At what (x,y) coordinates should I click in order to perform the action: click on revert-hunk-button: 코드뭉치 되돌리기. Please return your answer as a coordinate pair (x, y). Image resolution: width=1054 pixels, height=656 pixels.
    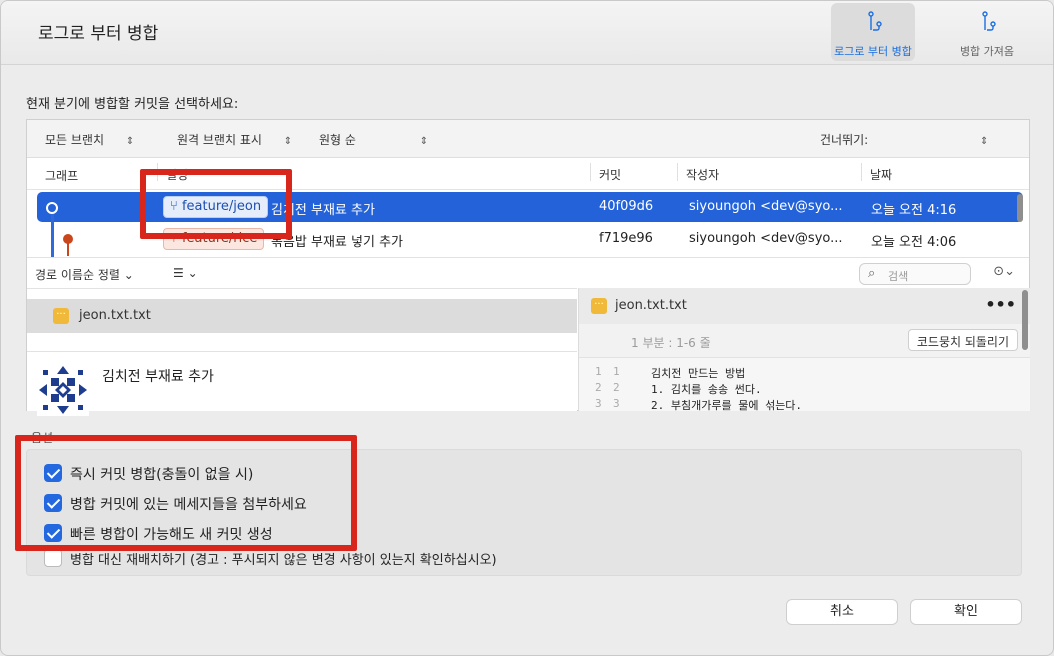
    Looking at the image, I should click on (962, 340).